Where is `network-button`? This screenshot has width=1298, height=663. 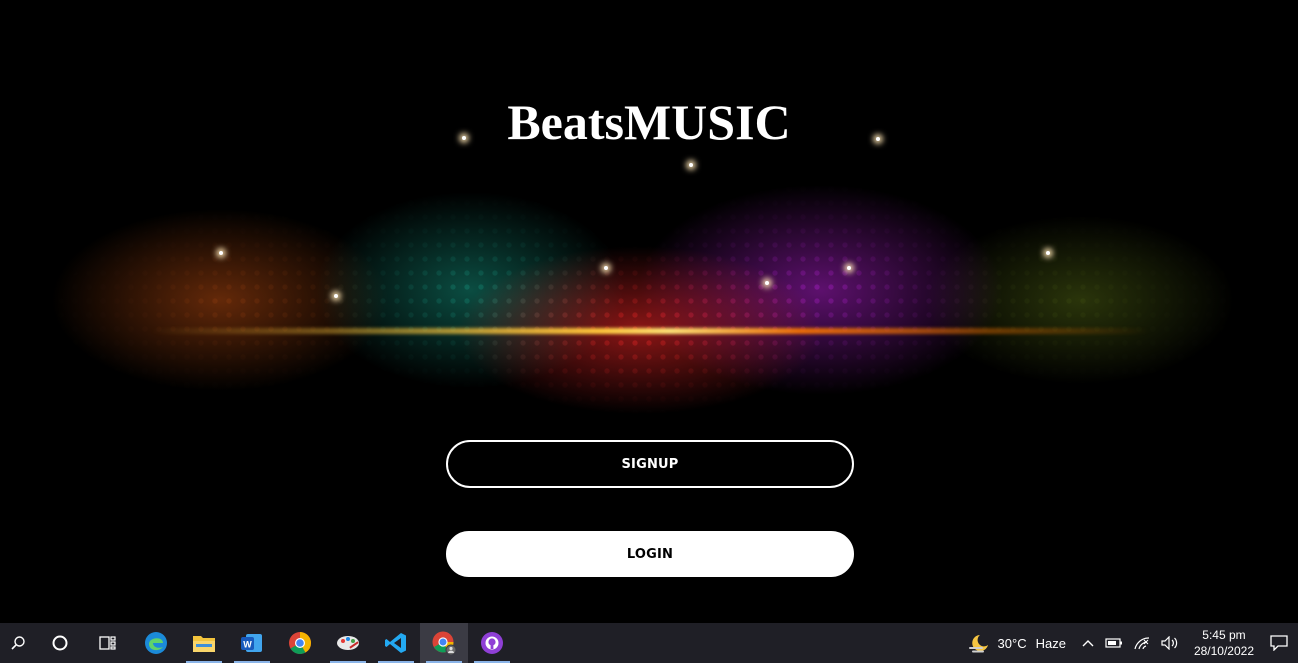
network-button is located at coordinates (1142, 643).